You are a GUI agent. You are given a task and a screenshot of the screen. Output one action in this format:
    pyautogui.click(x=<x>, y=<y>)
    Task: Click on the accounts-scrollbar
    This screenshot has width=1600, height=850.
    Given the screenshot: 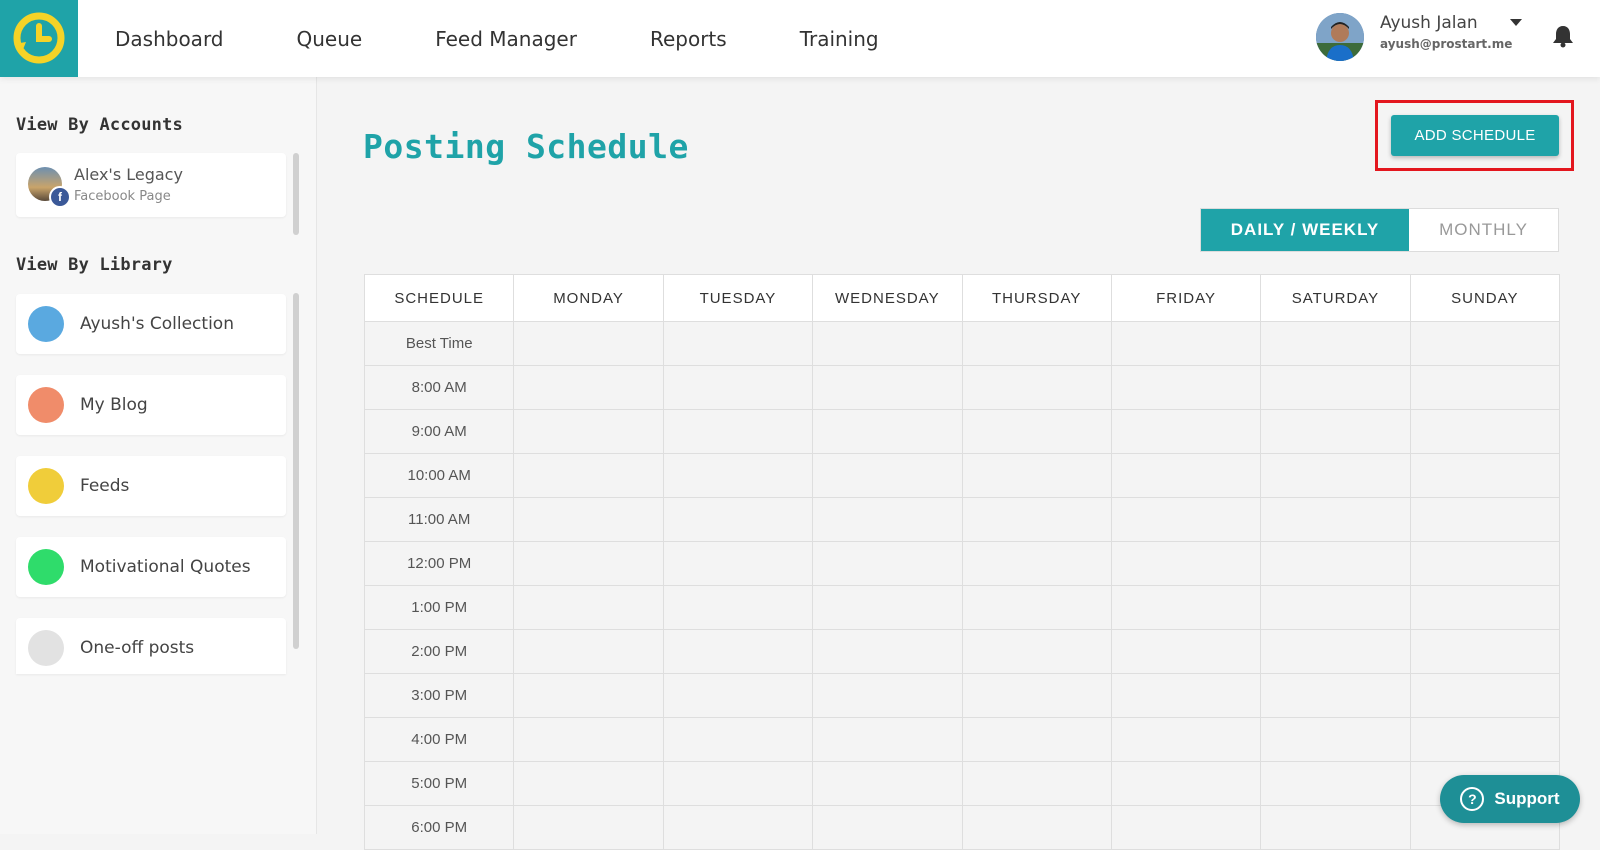 What is the action you would take?
    pyautogui.click(x=296, y=194)
    